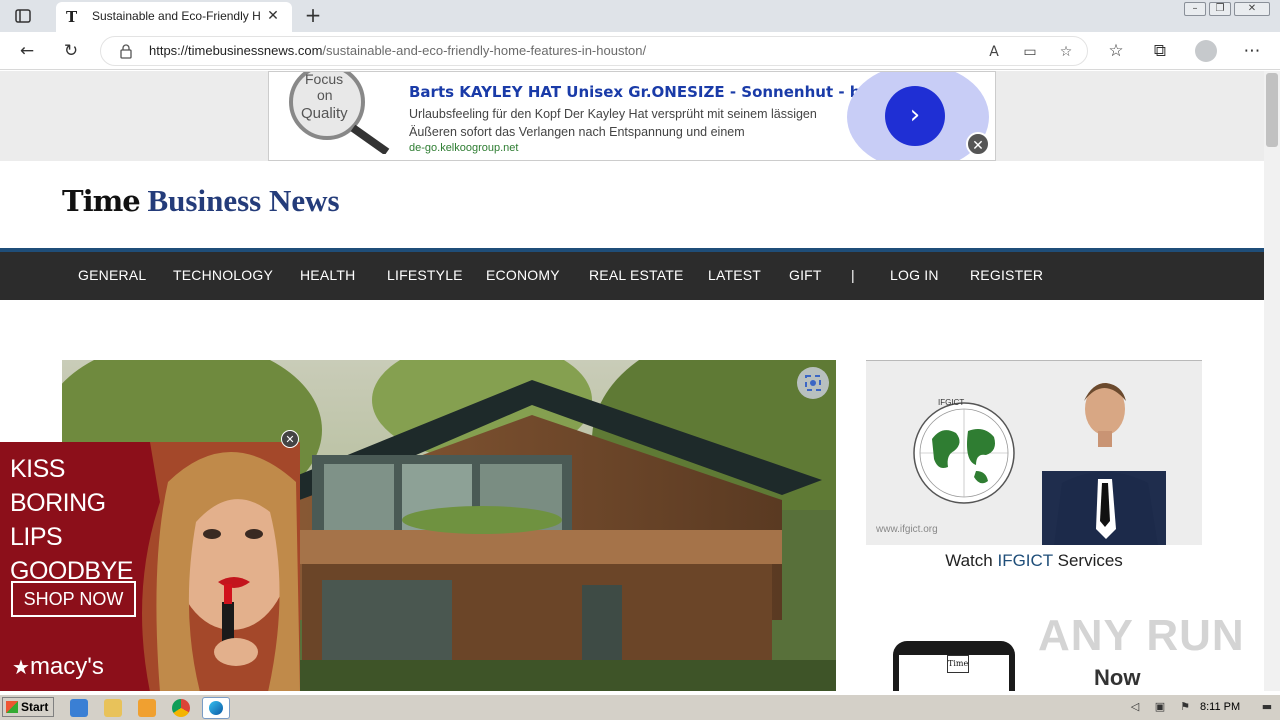 This screenshot has width=1280, height=720. What do you see at coordinates (1252, 51) in the screenshot?
I see `more-menu-icon: ⋯` at bounding box center [1252, 51].